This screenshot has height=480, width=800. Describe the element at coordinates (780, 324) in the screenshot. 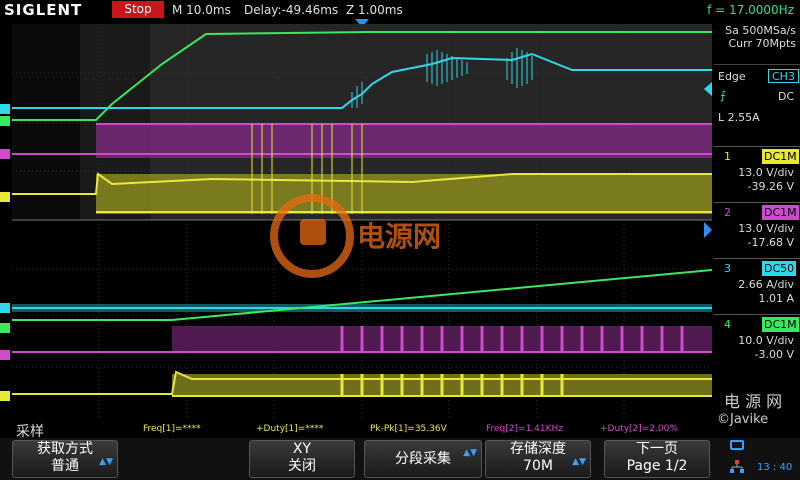

I see `ch4-coupling: DC1M` at that location.